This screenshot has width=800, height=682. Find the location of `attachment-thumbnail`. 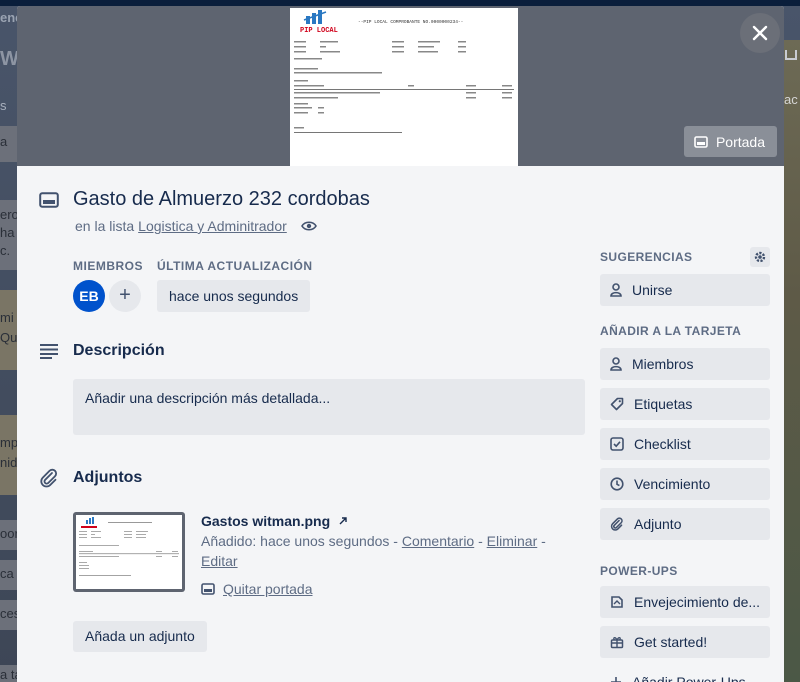

attachment-thumbnail is located at coordinates (129, 552).